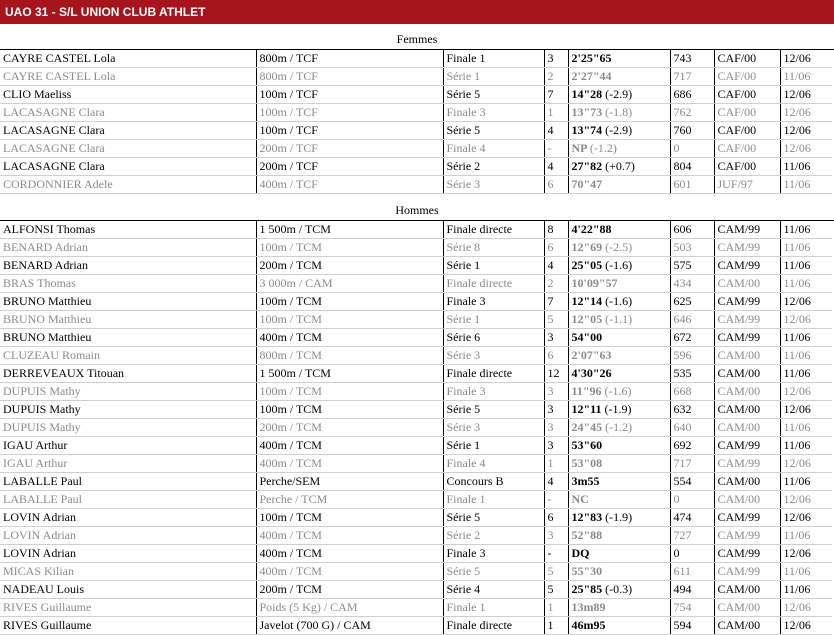 Image resolution: width=834 pixels, height=635 pixels. What do you see at coordinates (618, 535) in the screenshot?
I see `performance-cell: 52"88` at bounding box center [618, 535].